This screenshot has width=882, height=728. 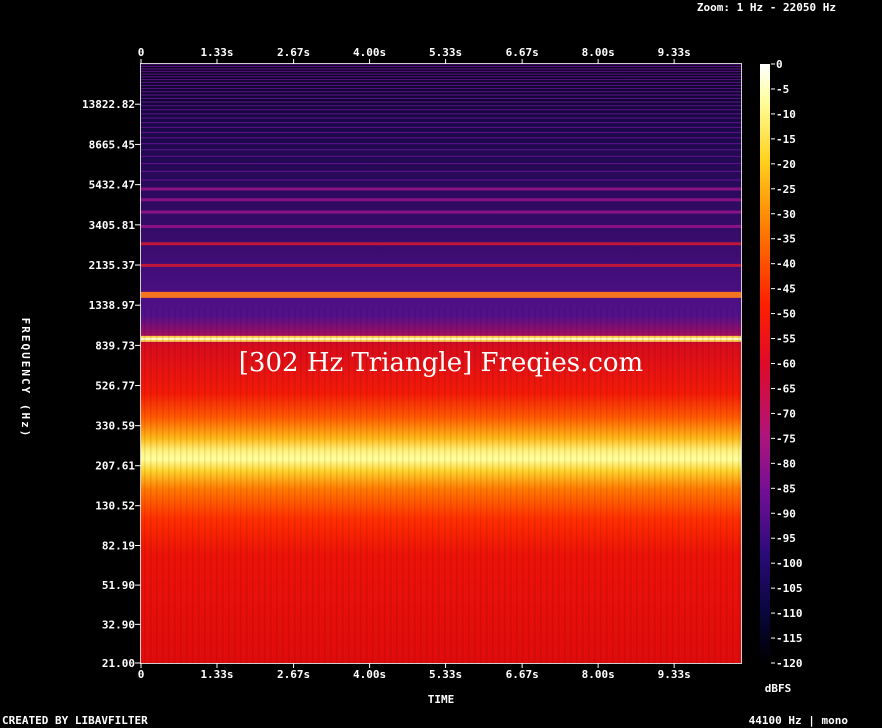 What do you see at coordinates (786, 214) in the screenshot?
I see `colorbar-tick-label: -30` at bounding box center [786, 214].